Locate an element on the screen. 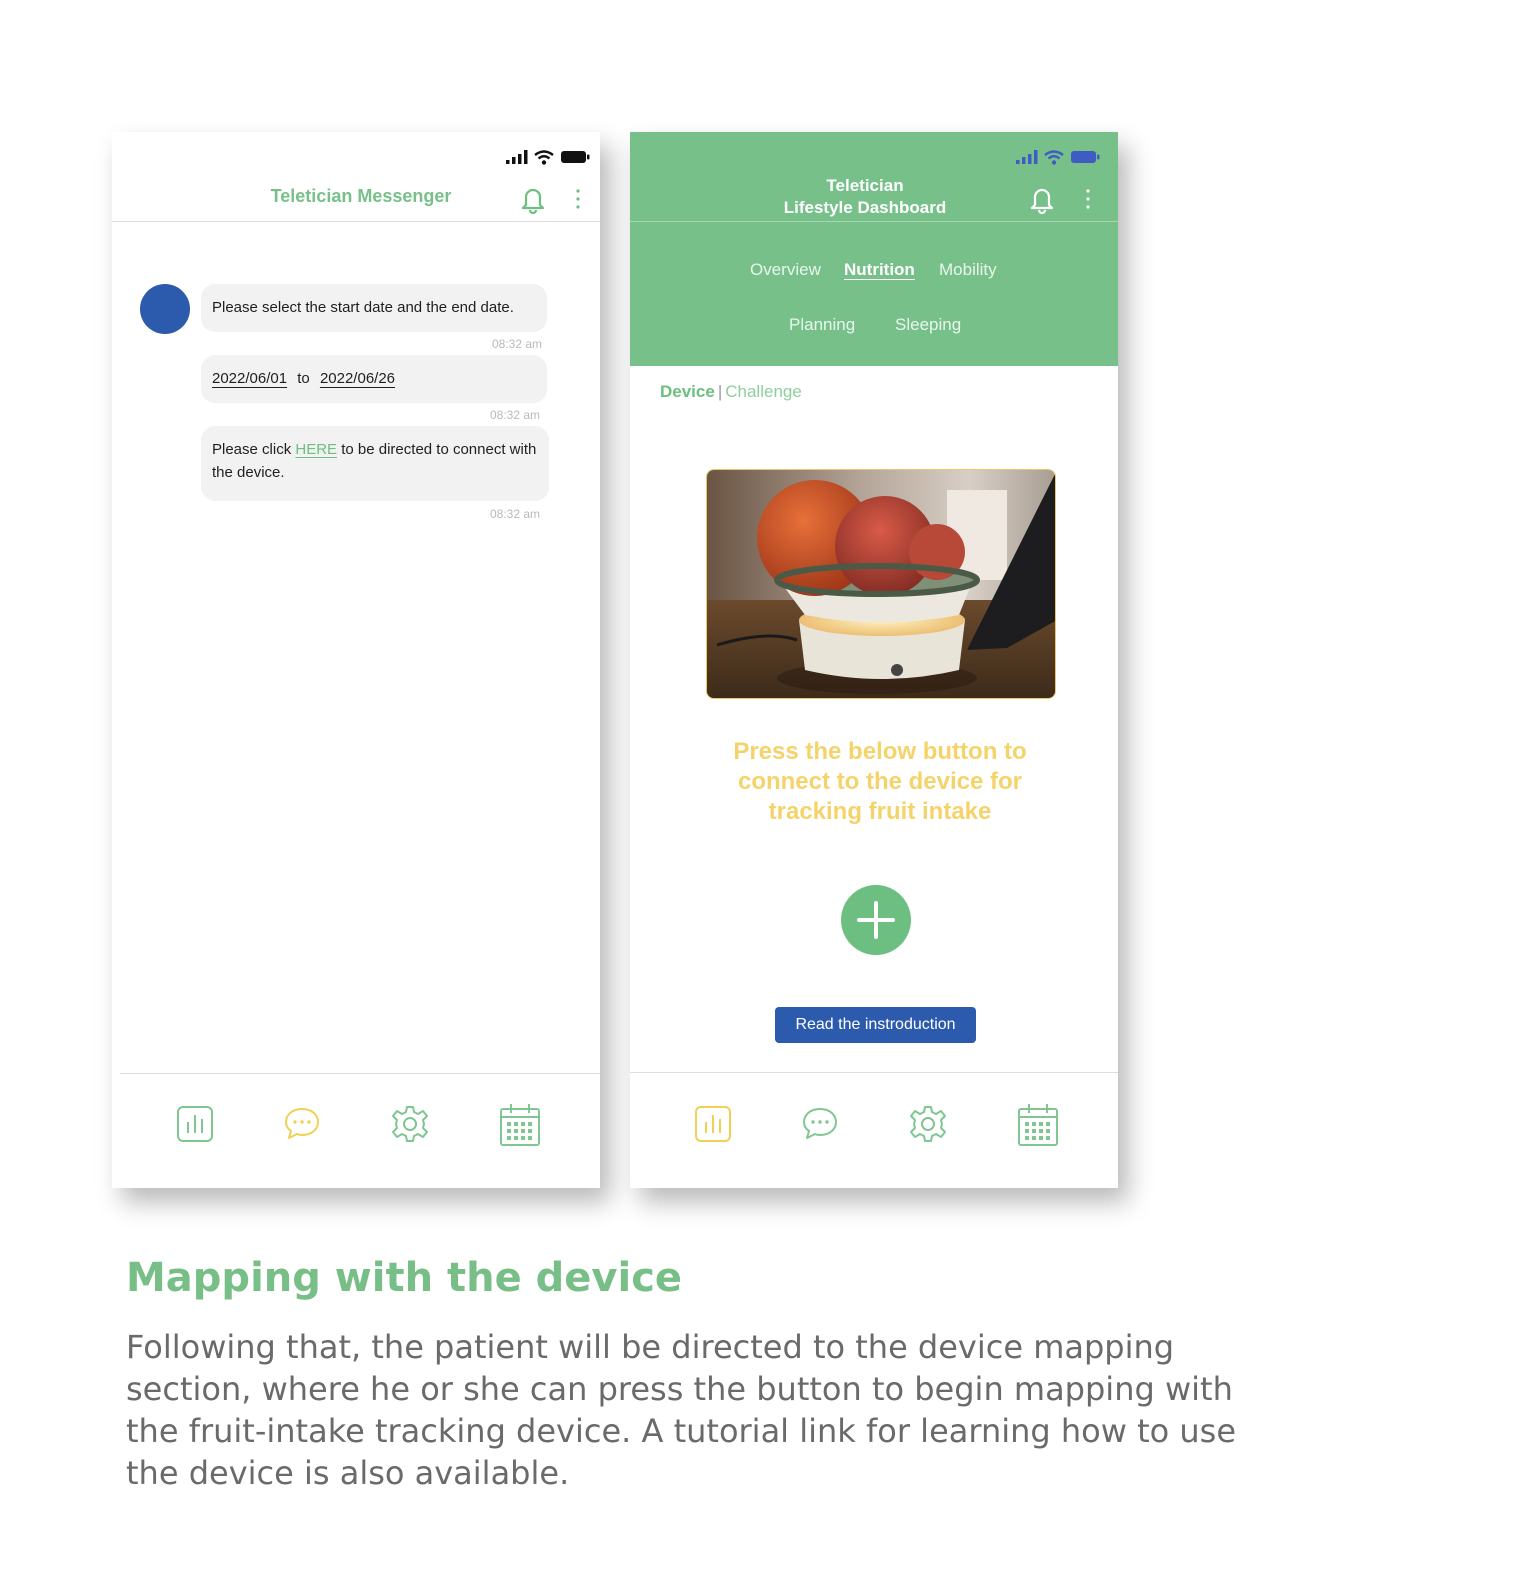 The image size is (1536, 1581). date-range-bubble: 2022/06/01 to 2022/06/26 is located at coordinates (374, 379).